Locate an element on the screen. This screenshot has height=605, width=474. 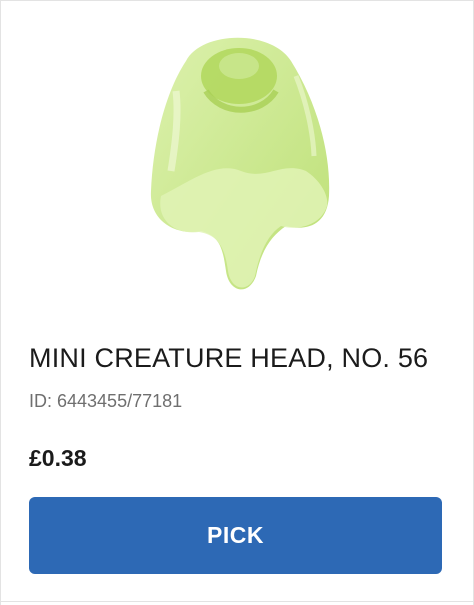
product-id: ID: 6443455/77181 is located at coordinates (106, 401).